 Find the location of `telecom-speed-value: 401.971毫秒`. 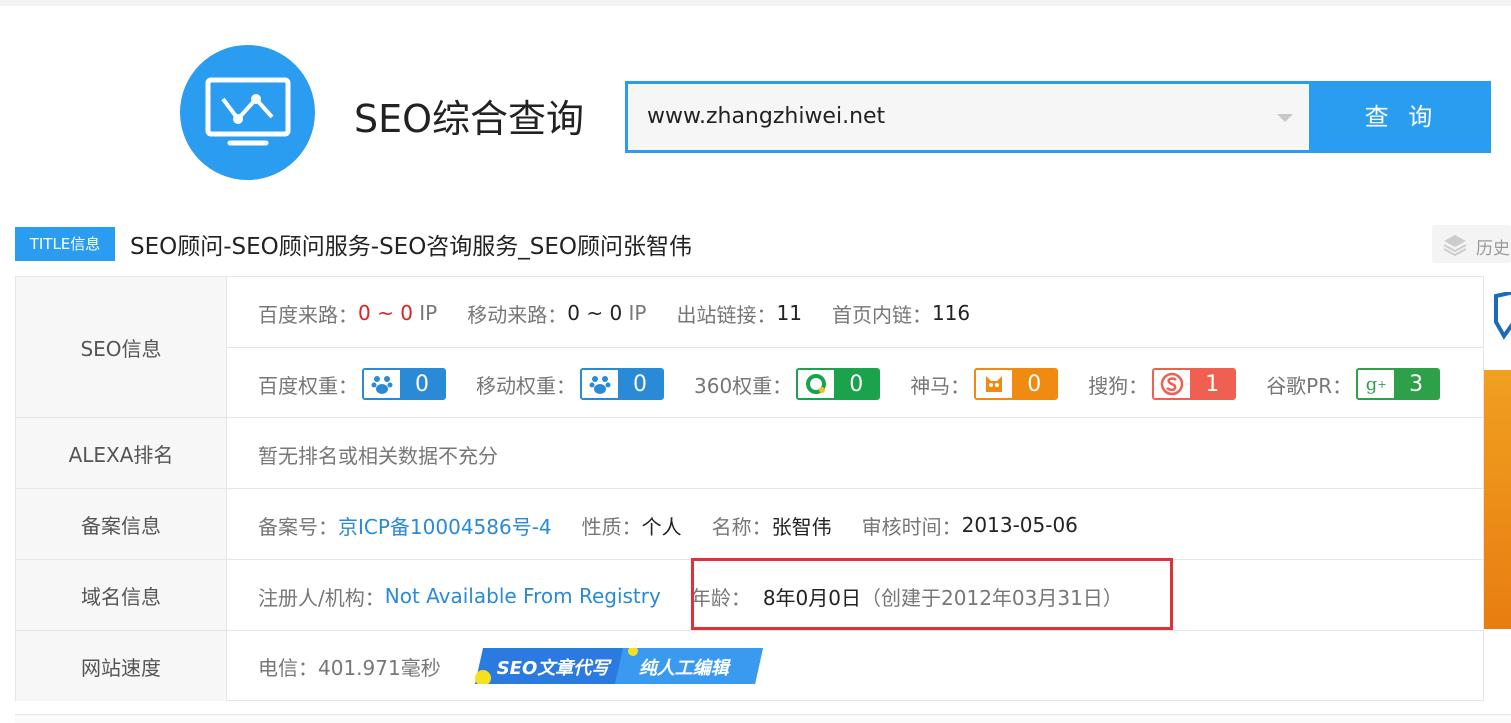

telecom-speed-value: 401.971毫秒 is located at coordinates (379, 667).